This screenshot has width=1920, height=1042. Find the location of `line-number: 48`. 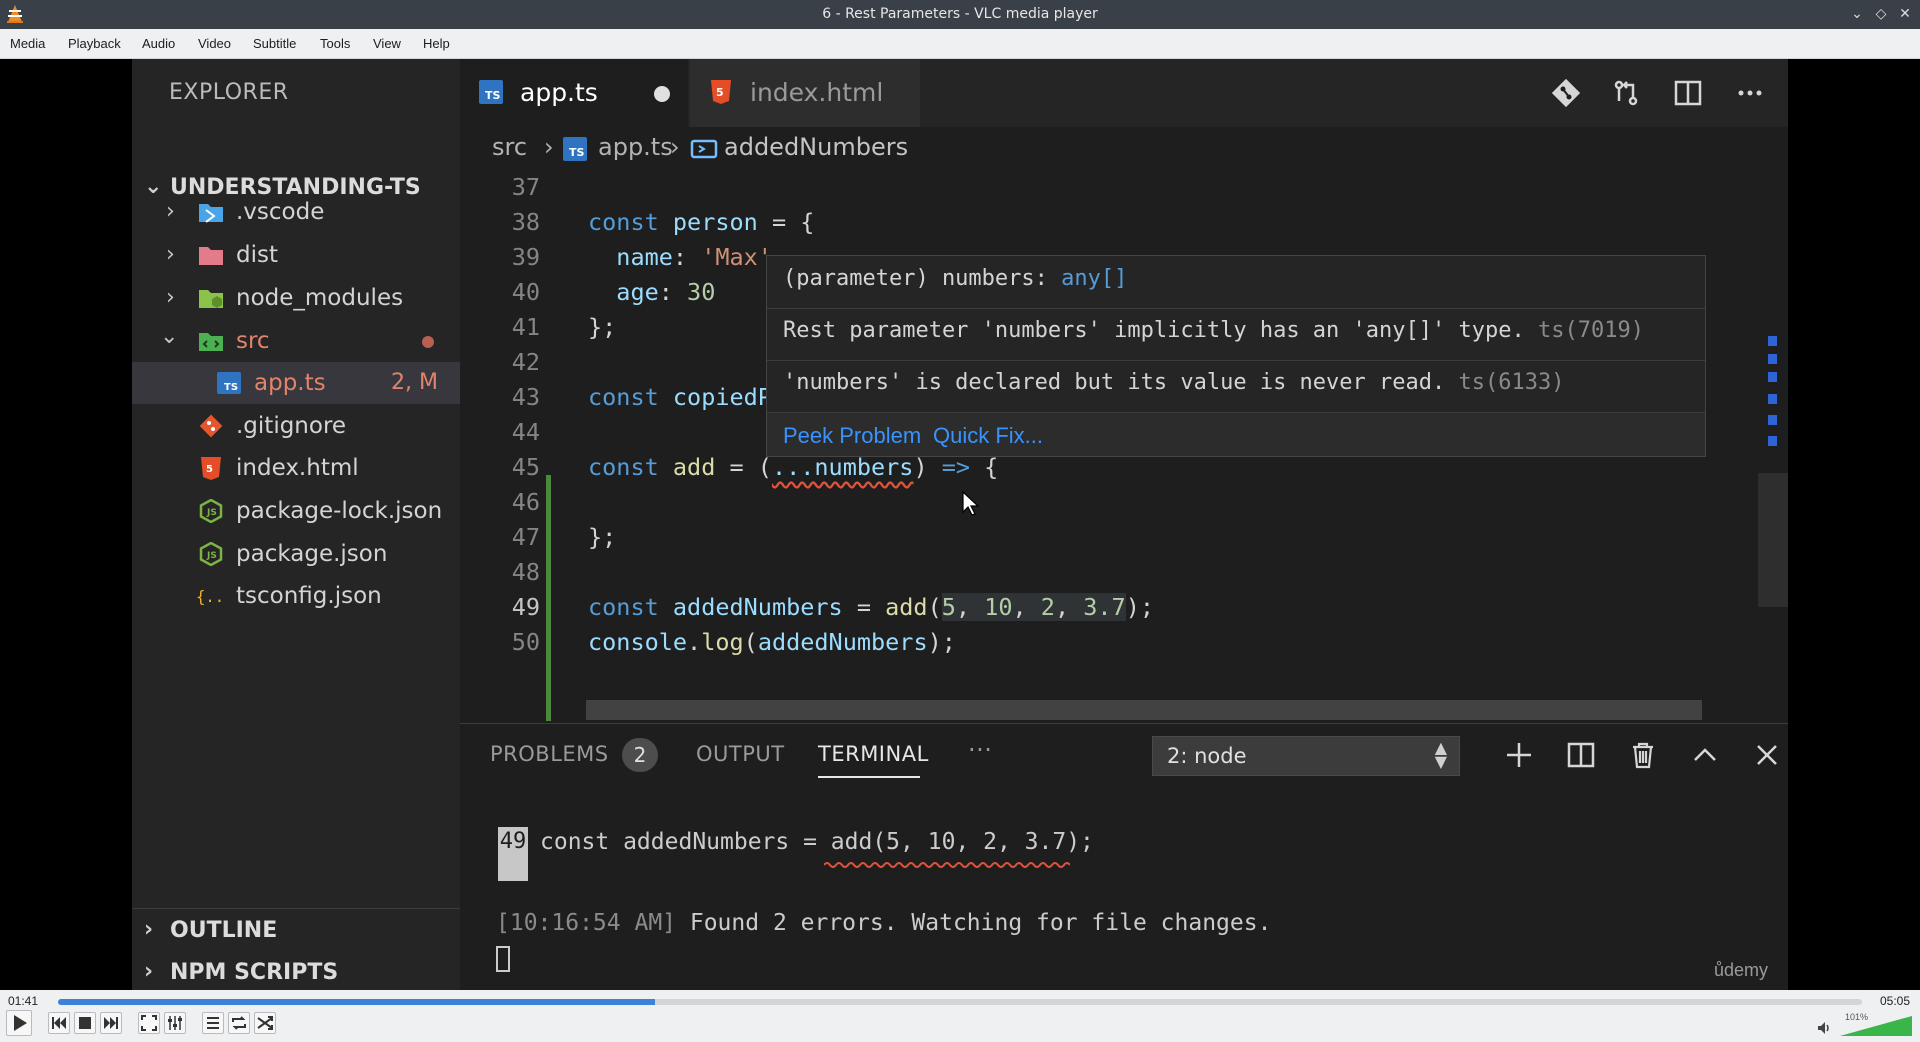

line-number: 48 is located at coordinates (525, 572).